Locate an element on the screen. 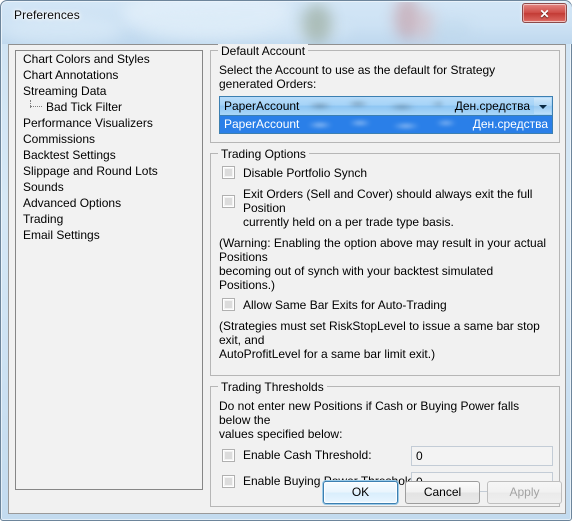 This screenshot has width=572, height=521. sidebar-item-label: Commissions is located at coordinates (59, 139).